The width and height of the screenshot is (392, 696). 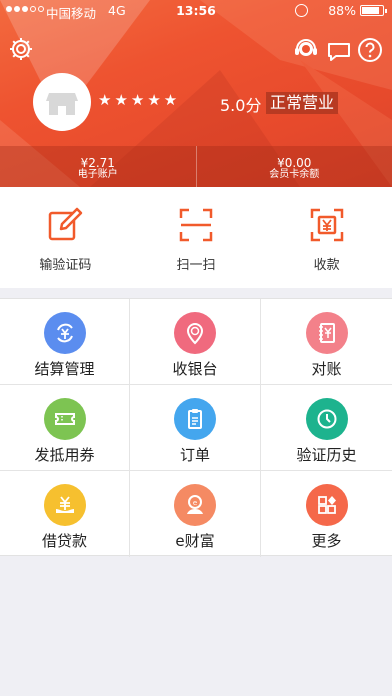 I want to click on coupon-label: 发抵用券, so click(x=64, y=455).